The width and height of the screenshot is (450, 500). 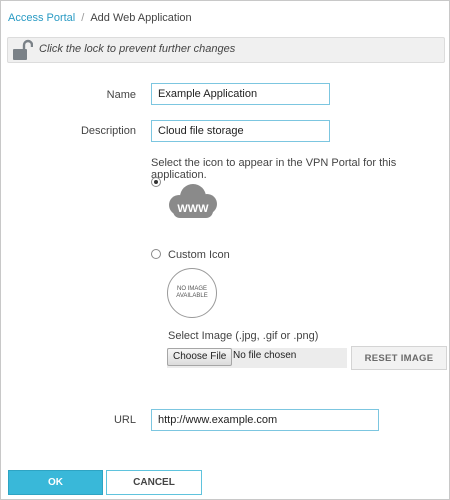 I want to click on no-image-text-line2: AVAILABLE, so click(x=192, y=296).